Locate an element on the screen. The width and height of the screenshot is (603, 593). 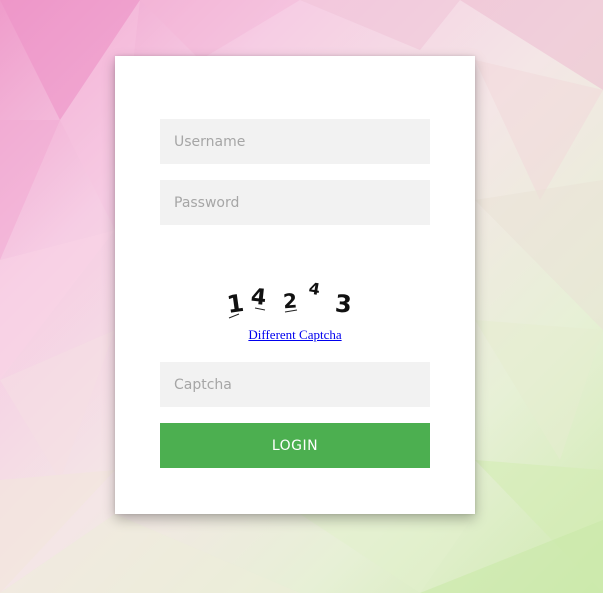
captcha-char: 1 is located at coordinates (235, 304).